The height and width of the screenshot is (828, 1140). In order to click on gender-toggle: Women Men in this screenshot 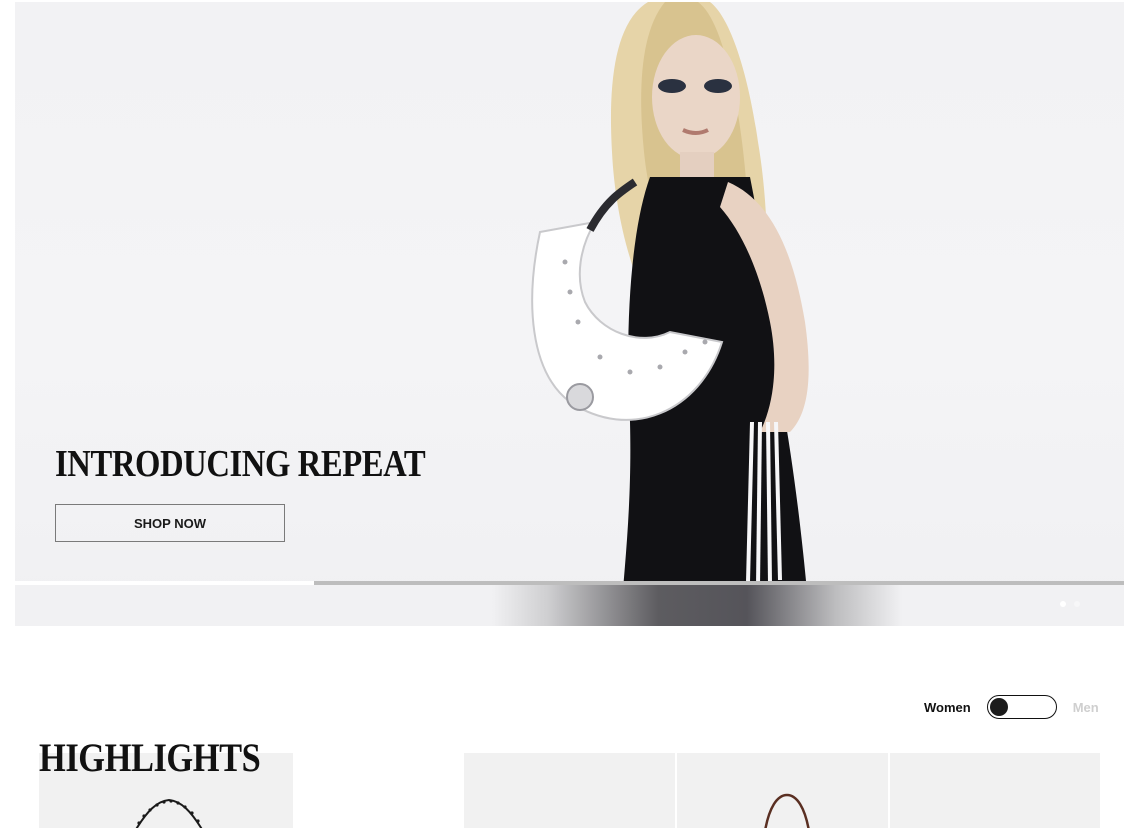, I will do `click(1011, 707)`.